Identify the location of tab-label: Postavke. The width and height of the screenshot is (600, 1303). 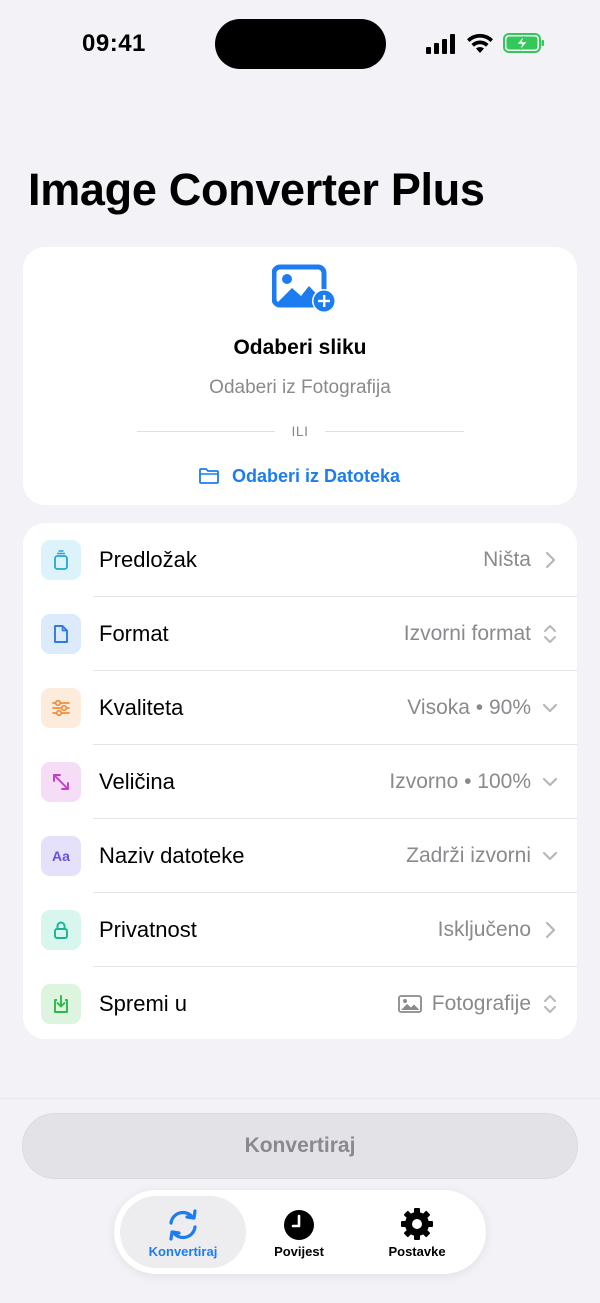
(417, 1251).